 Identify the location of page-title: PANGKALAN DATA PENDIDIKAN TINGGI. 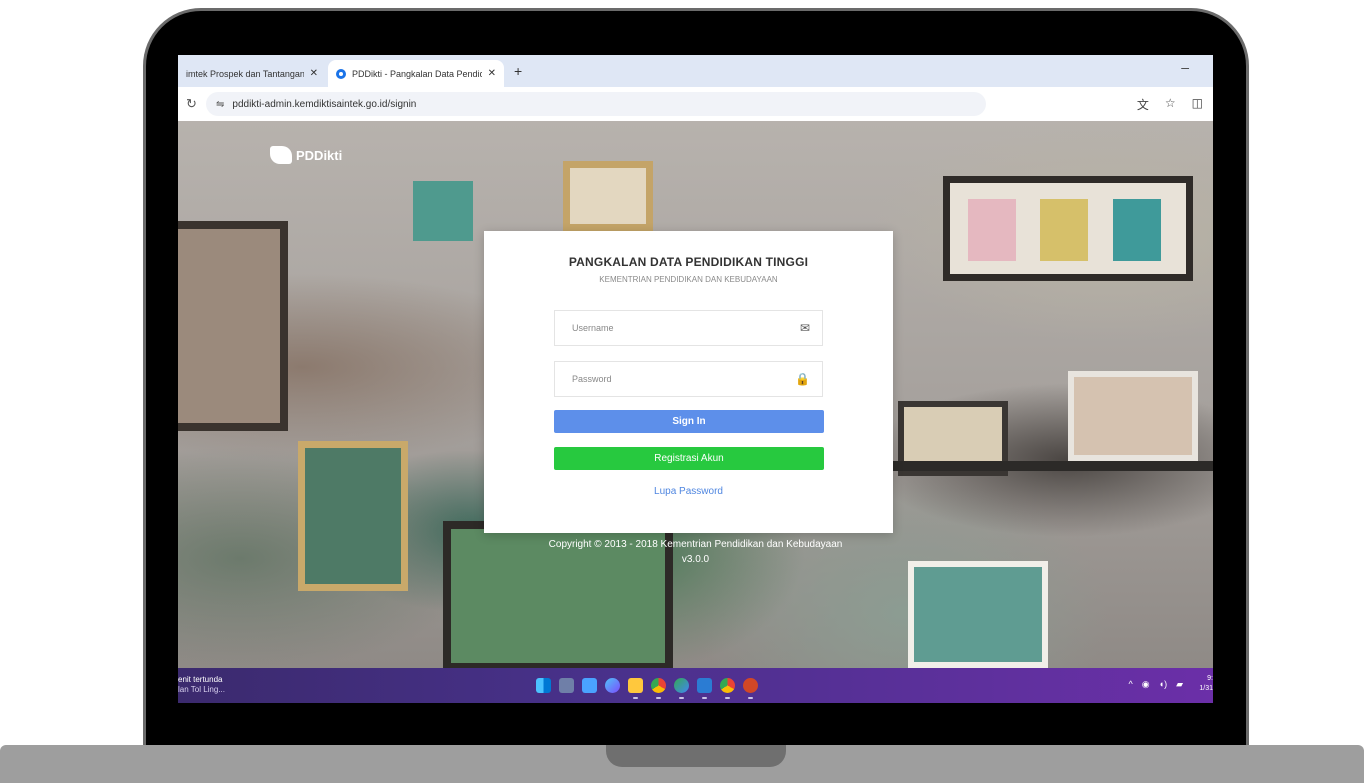
(688, 262).